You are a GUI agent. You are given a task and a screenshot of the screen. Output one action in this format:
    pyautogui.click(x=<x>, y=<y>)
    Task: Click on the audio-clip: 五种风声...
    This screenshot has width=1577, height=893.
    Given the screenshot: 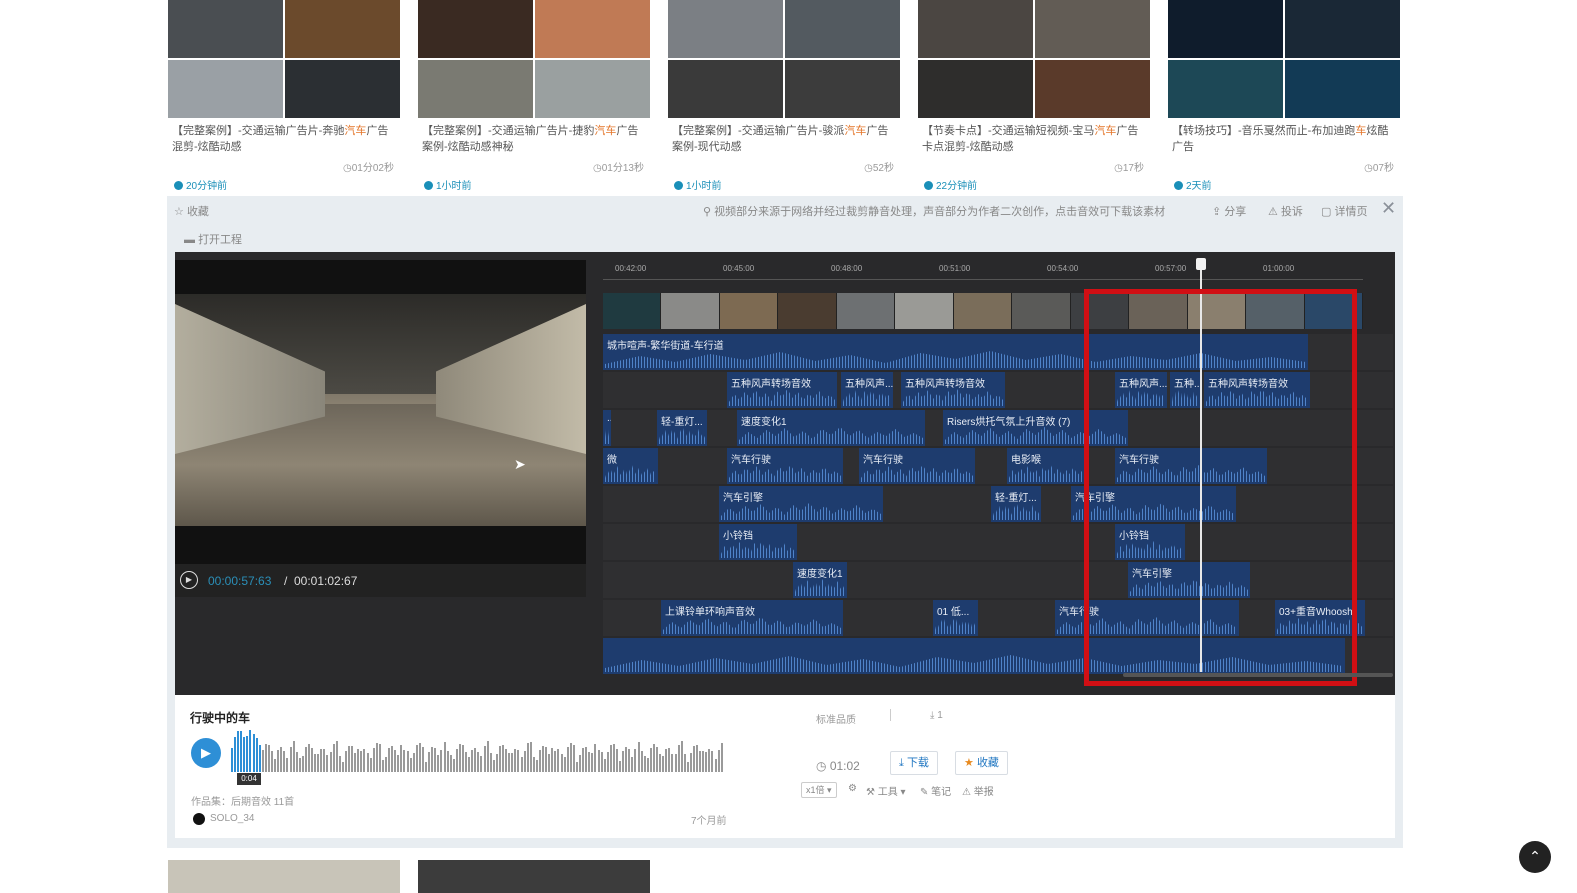 What is the action you would take?
    pyautogui.click(x=867, y=390)
    